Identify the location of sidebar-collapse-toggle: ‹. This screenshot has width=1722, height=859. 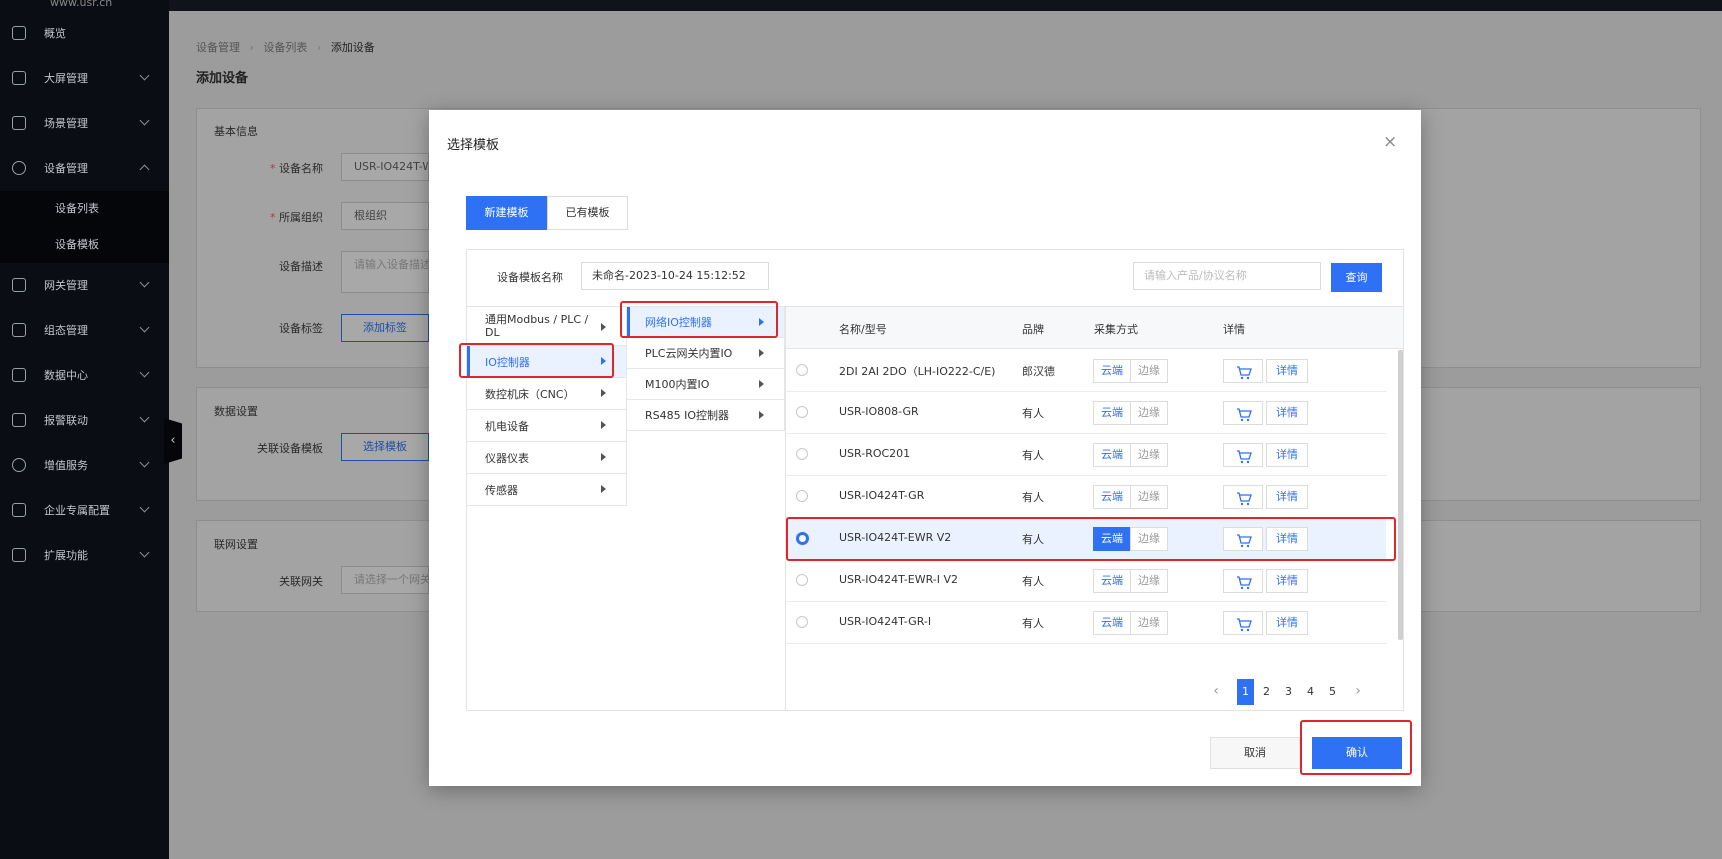
(173, 441).